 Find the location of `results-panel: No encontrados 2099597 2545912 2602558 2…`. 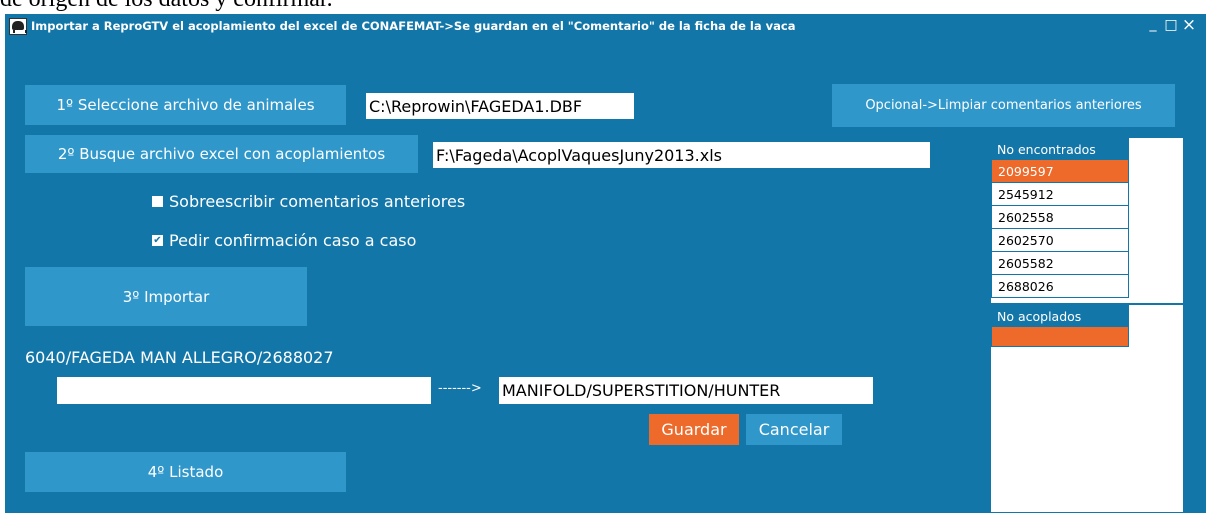

results-panel: No encontrados 2099597 2545912 2602558 2… is located at coordinates (1087, 325).